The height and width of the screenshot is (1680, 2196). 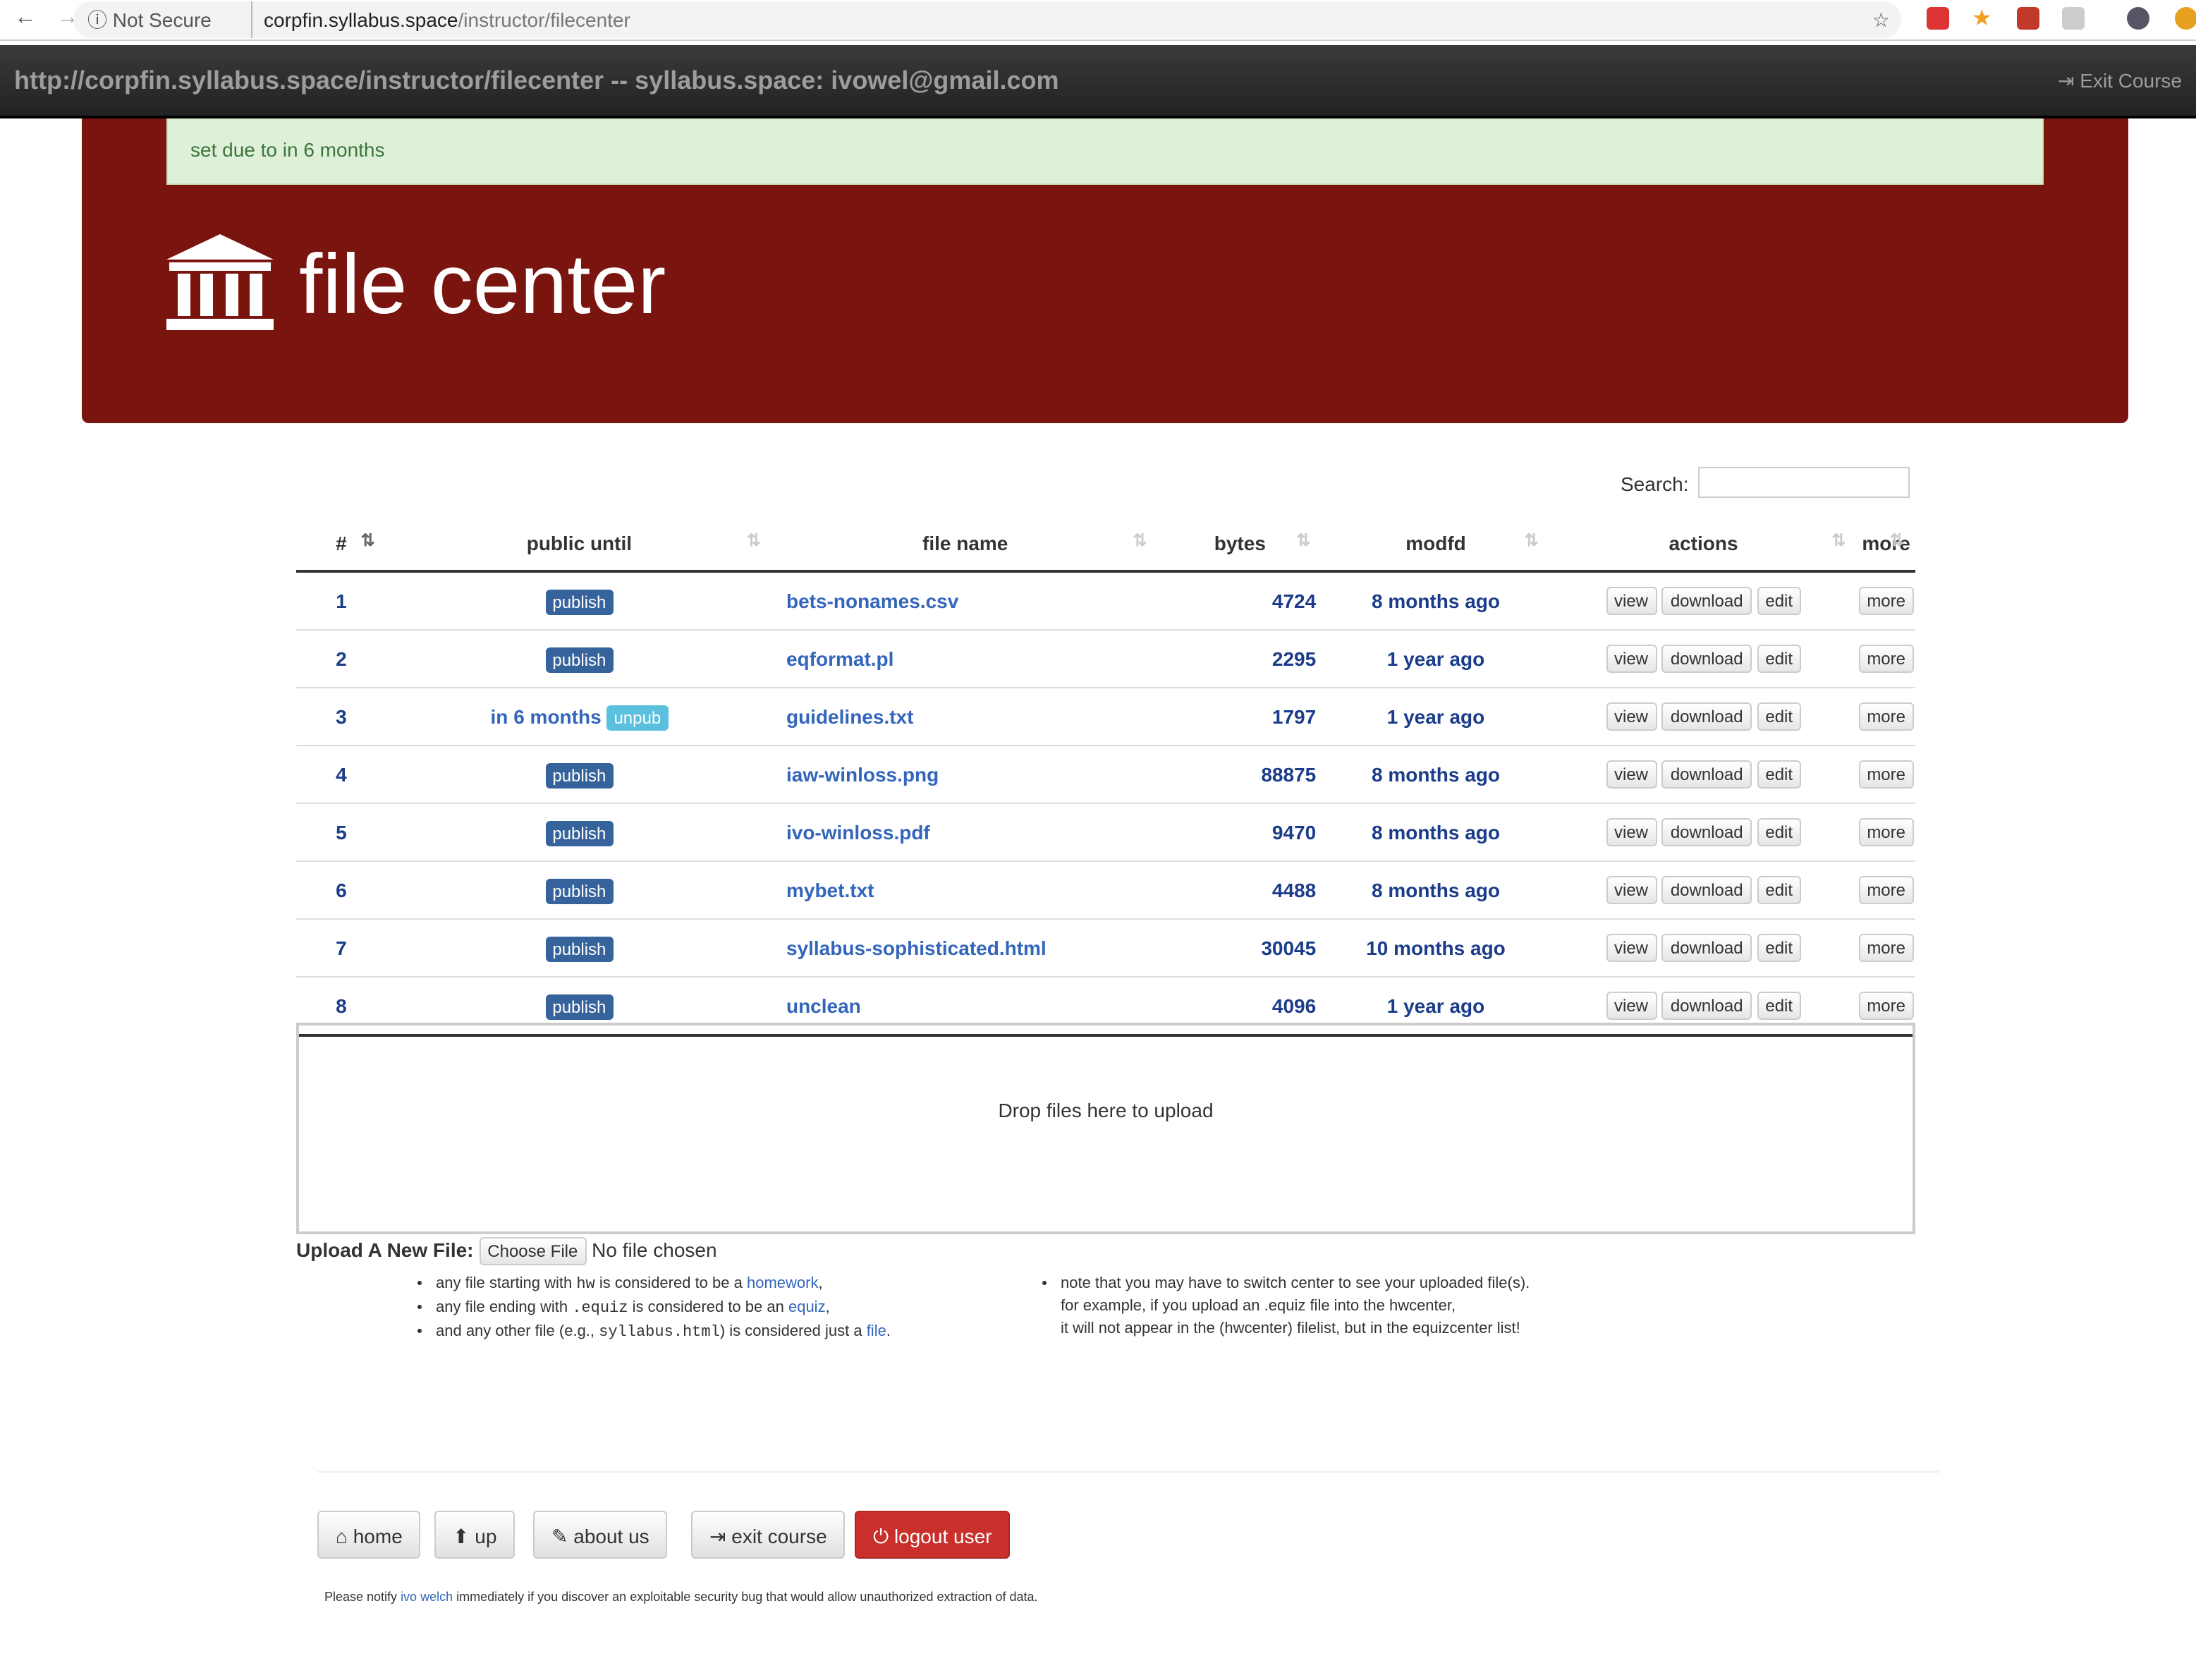 What do you see at coordinates (1983, 17) in the screenshot?
I see `star-extension-icon: ★` at bounding box center [1983, 17].